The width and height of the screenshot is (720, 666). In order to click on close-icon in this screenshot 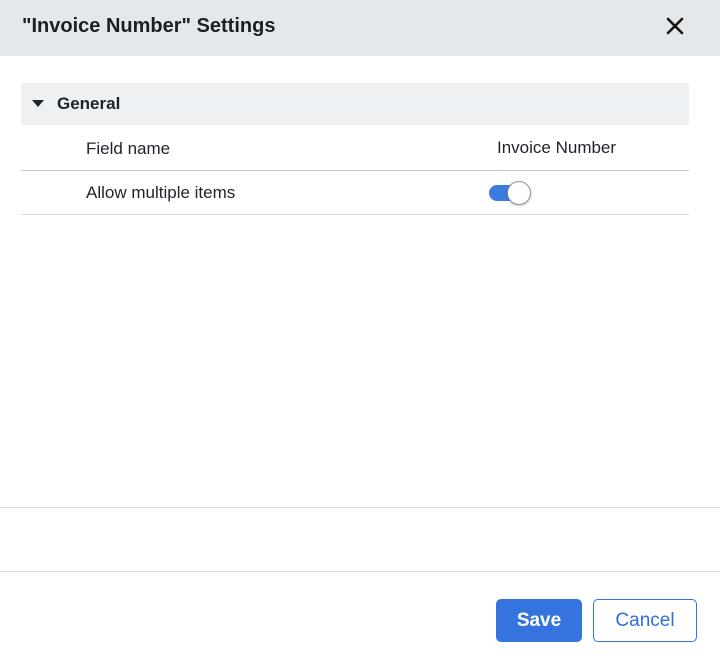, I will do `click(675, 26)`.